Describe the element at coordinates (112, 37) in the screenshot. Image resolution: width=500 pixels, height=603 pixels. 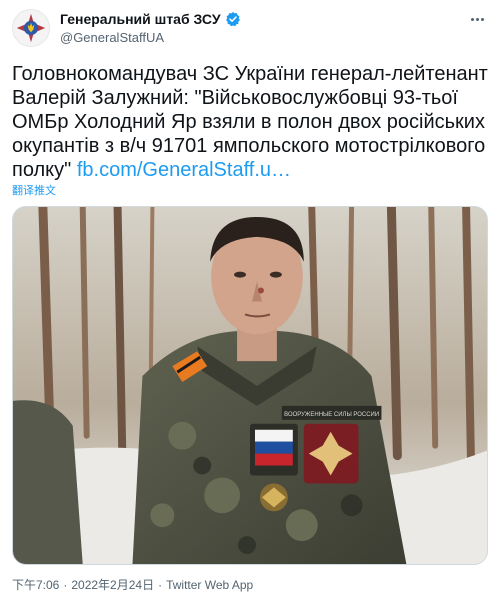
I see `author-handle: @GeneralStaffUA` at that location.